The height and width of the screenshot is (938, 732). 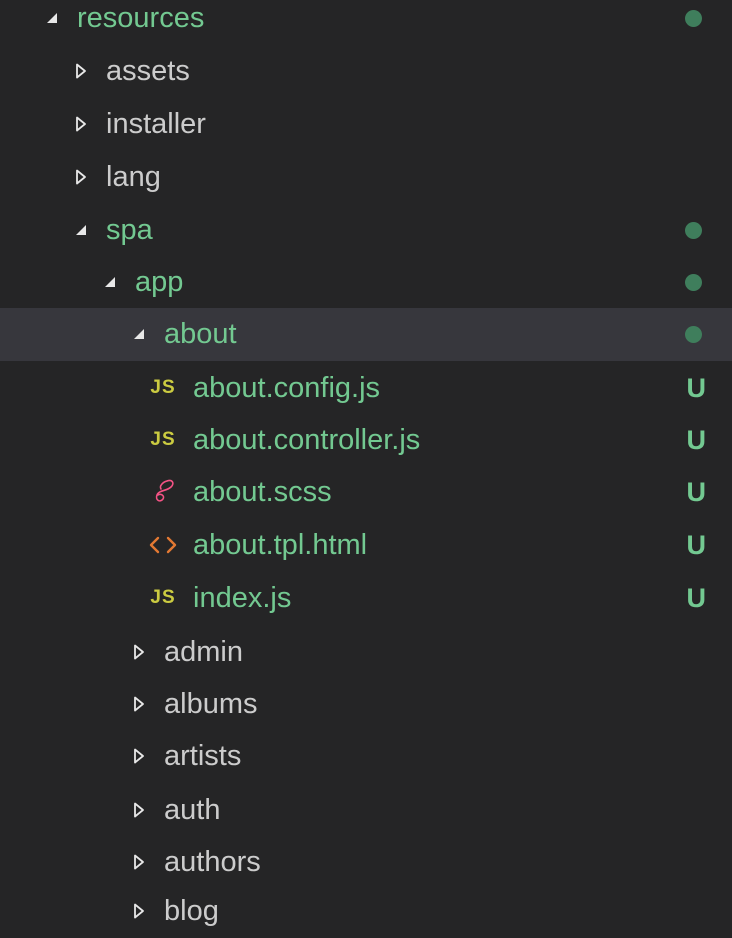 I want to click on tree-item-label: installer, so click(x=156, y=124).